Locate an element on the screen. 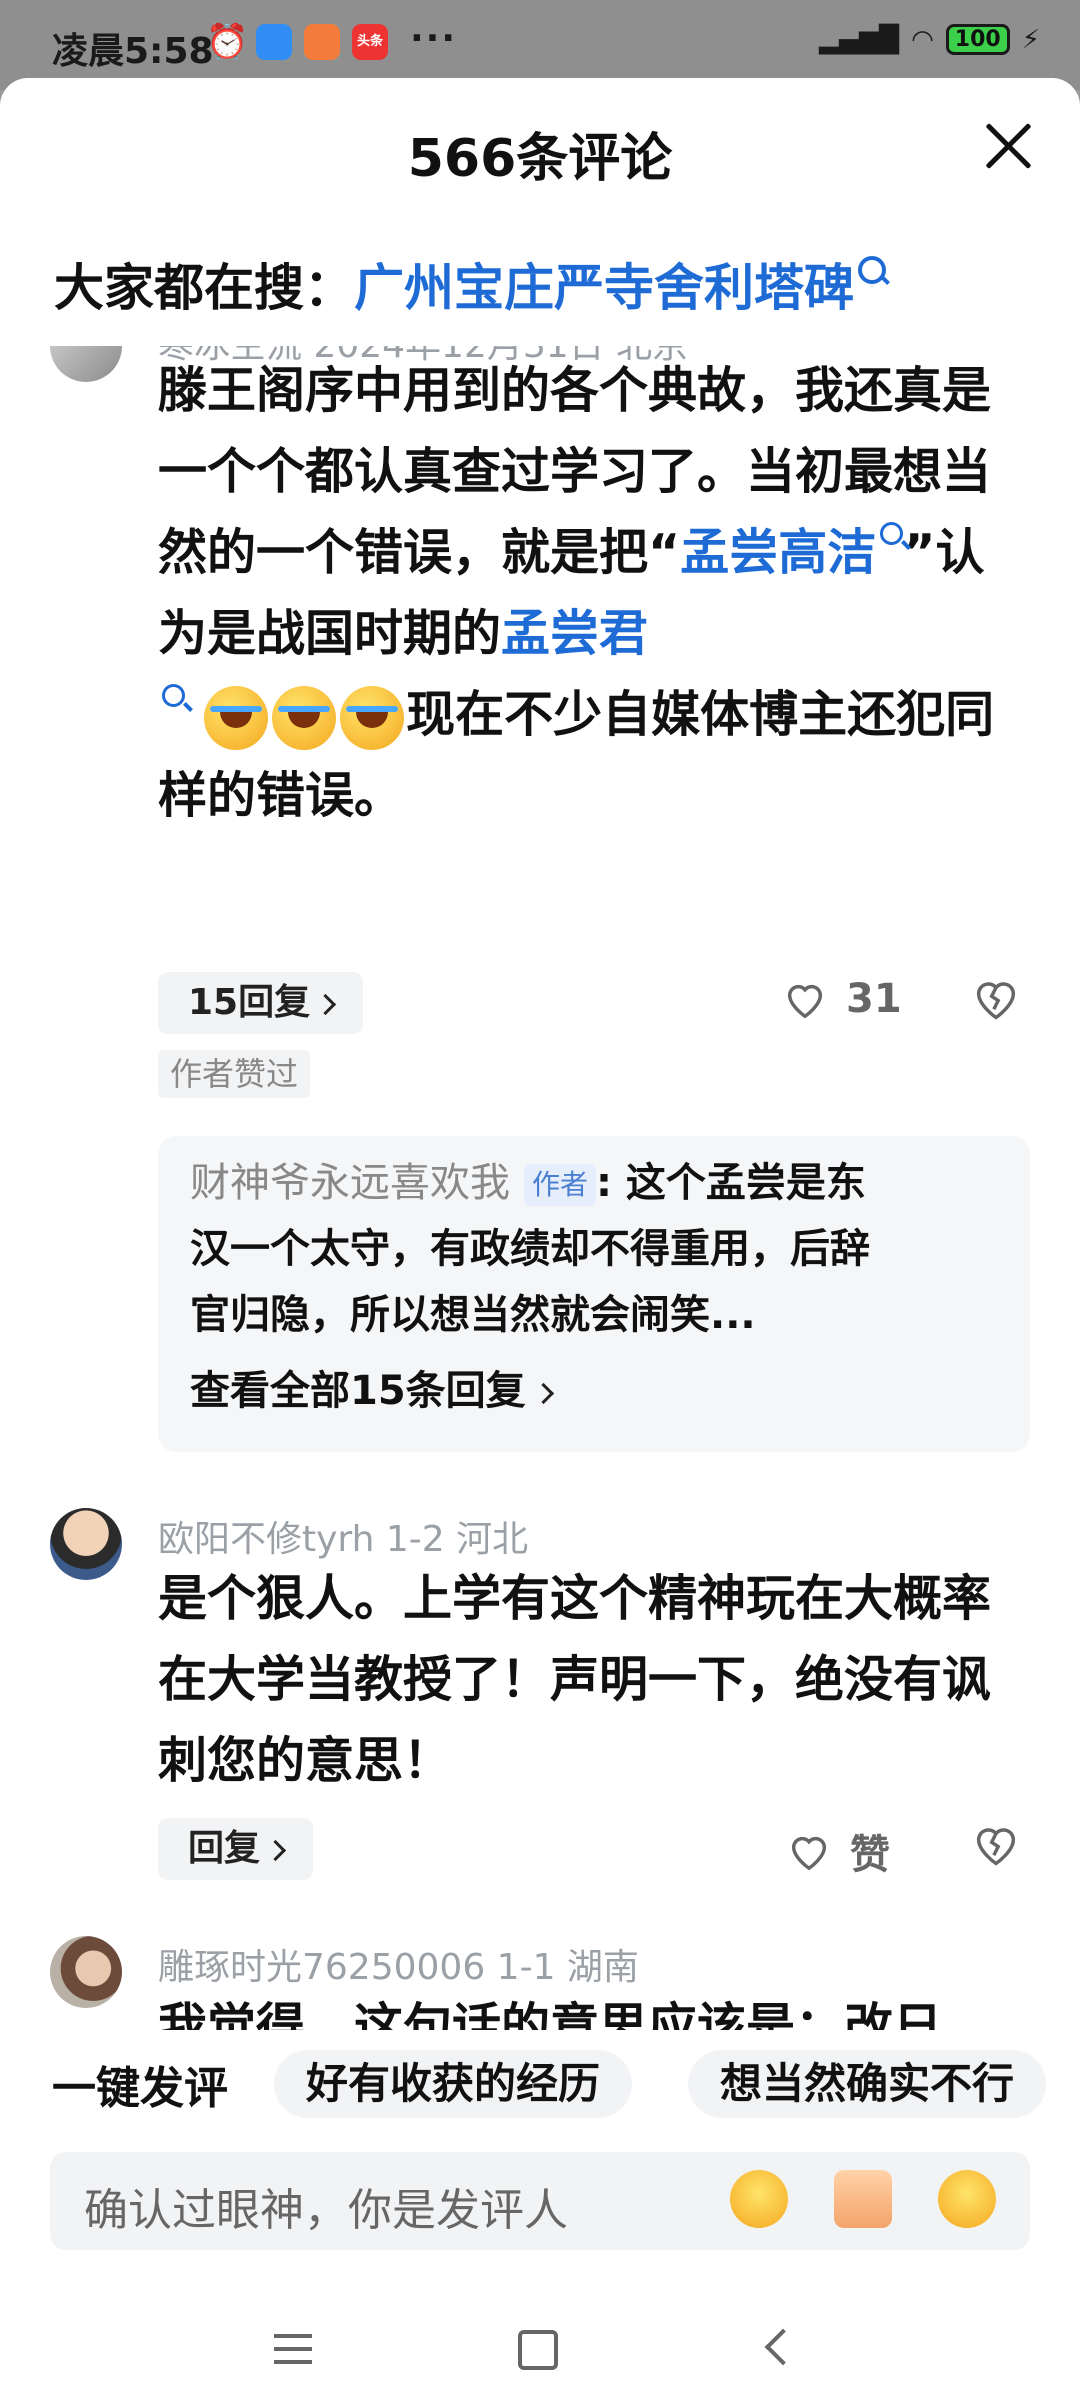 The width and height of the screenshot is (1080, 2400). reply-preview-line: 财神爷永远喜欢我 作者: 这个孟尝是东 is located at coordinates (528, 1183).